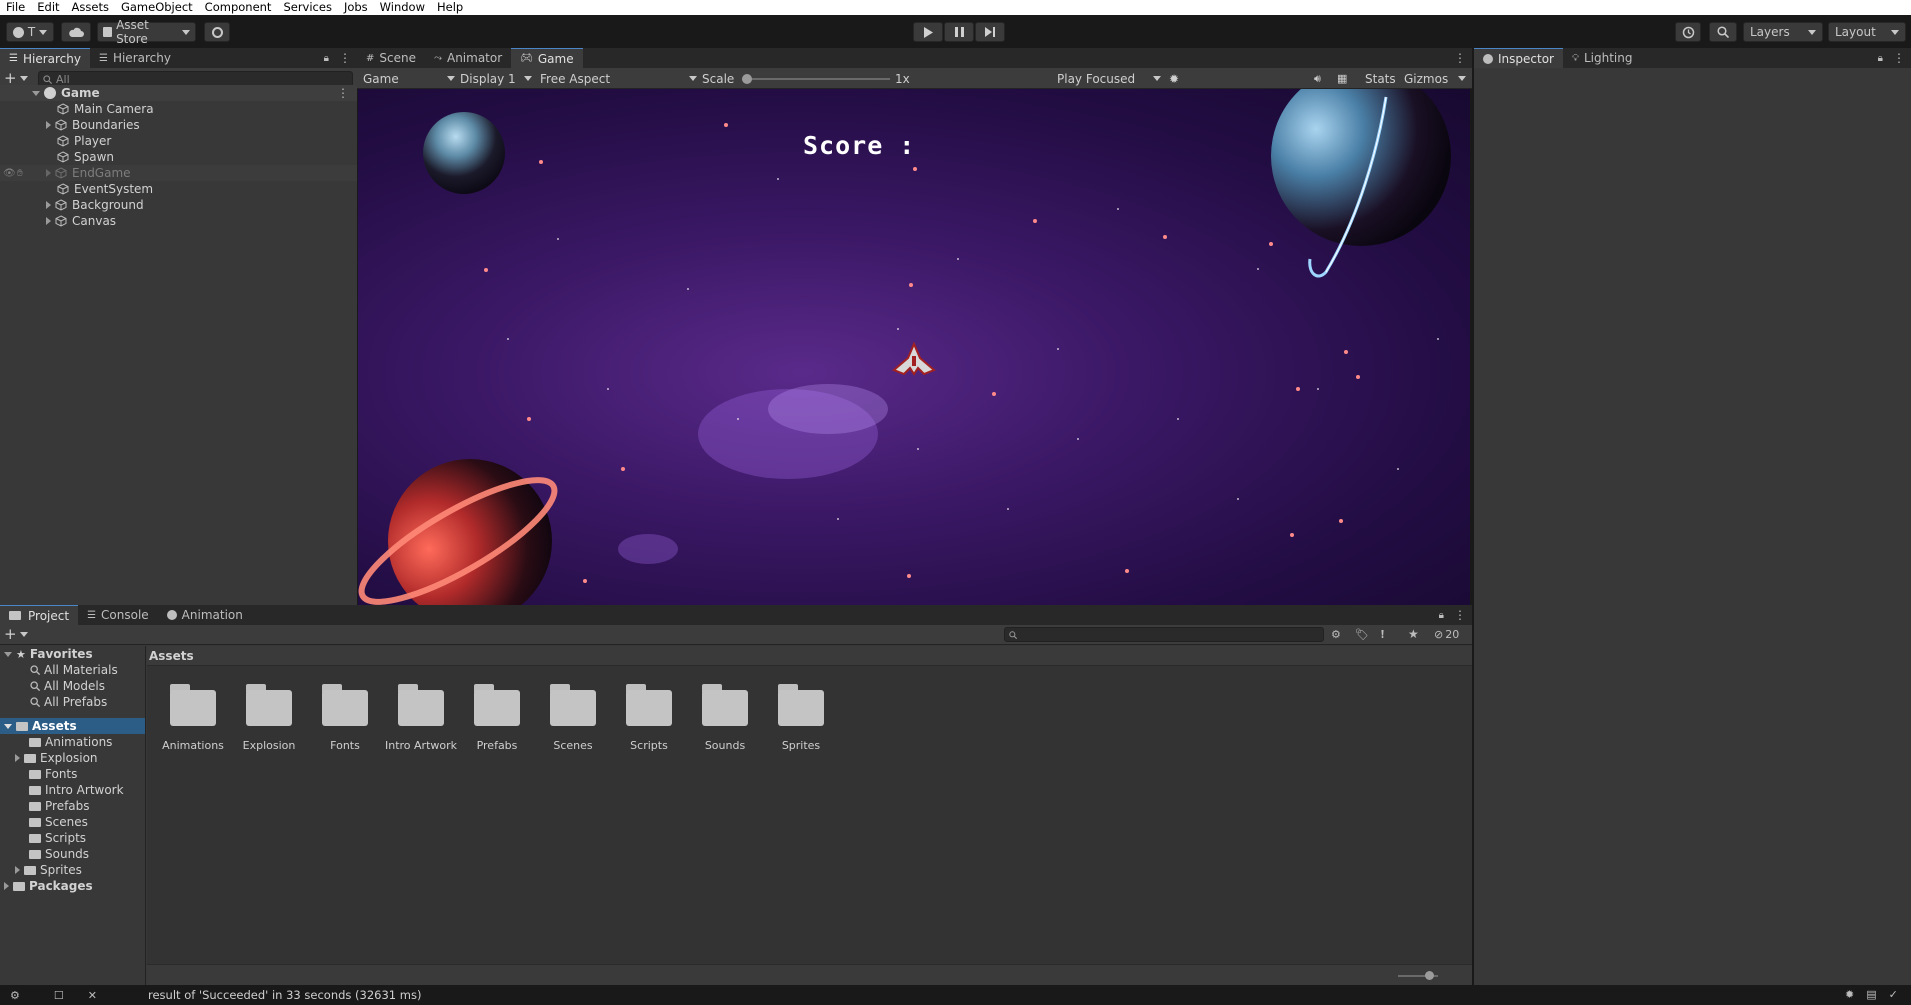 Image resolution: width=1911 pixels, height=1005 pixels. I want to click on hierarchy-item: Boundaries, so click(178, 125).